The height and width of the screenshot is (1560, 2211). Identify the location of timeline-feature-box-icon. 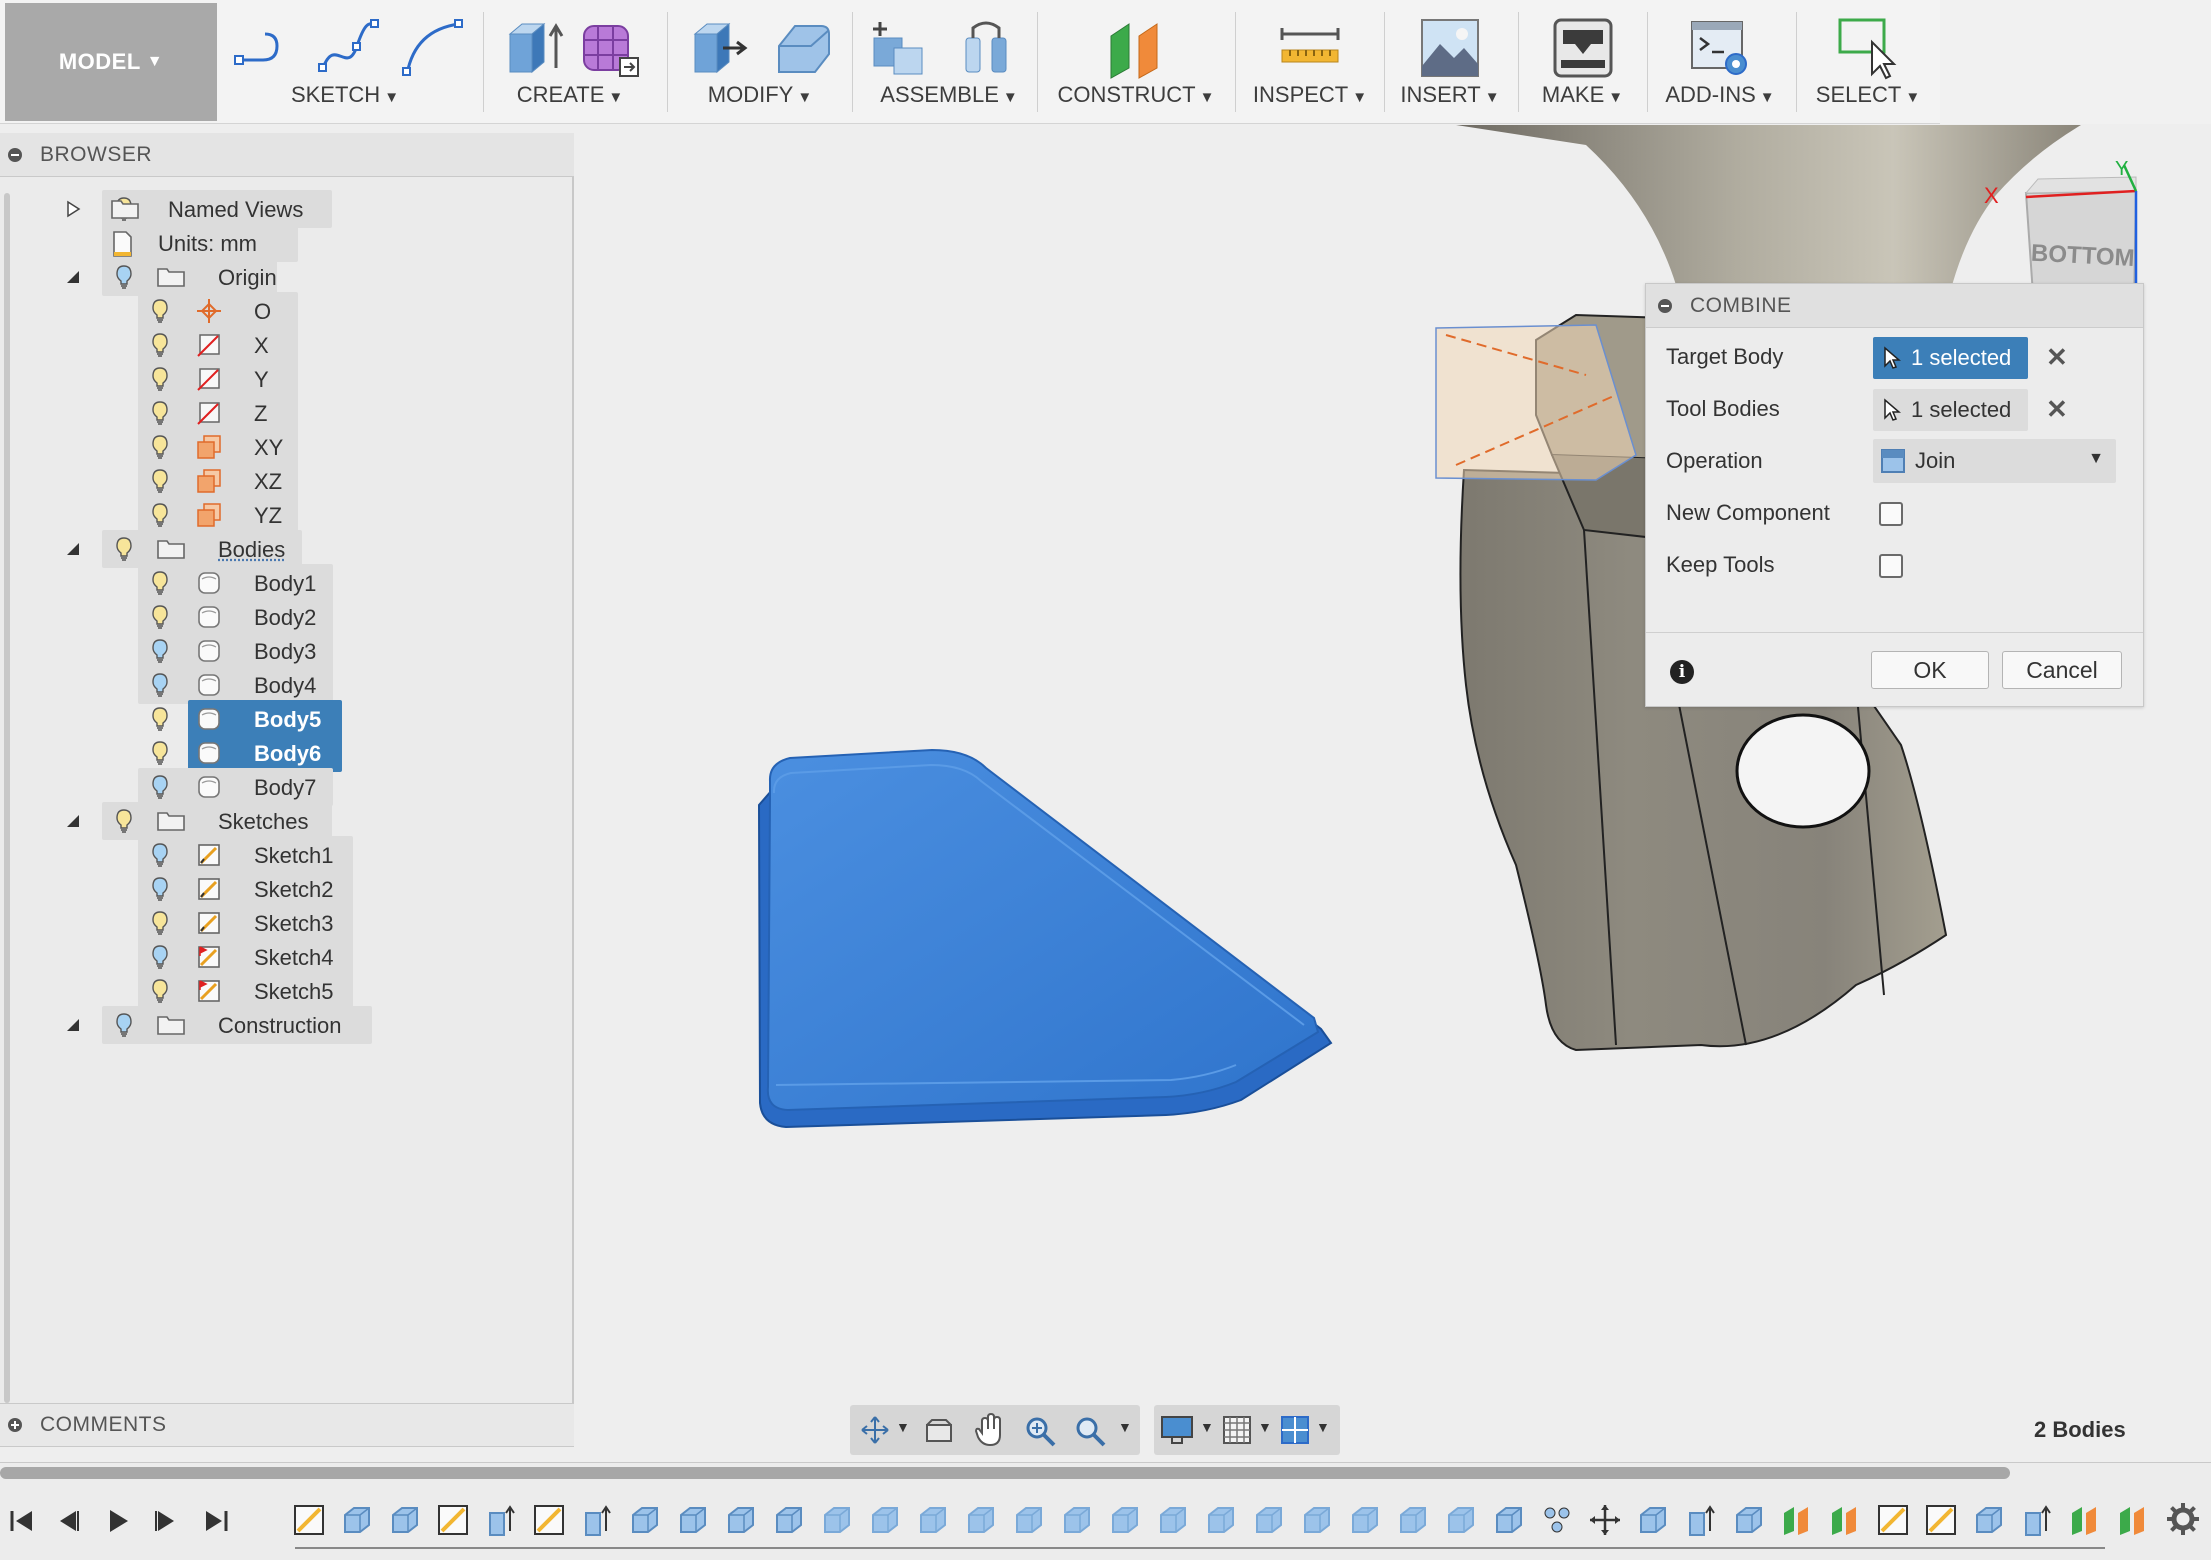
(1653, 1520).